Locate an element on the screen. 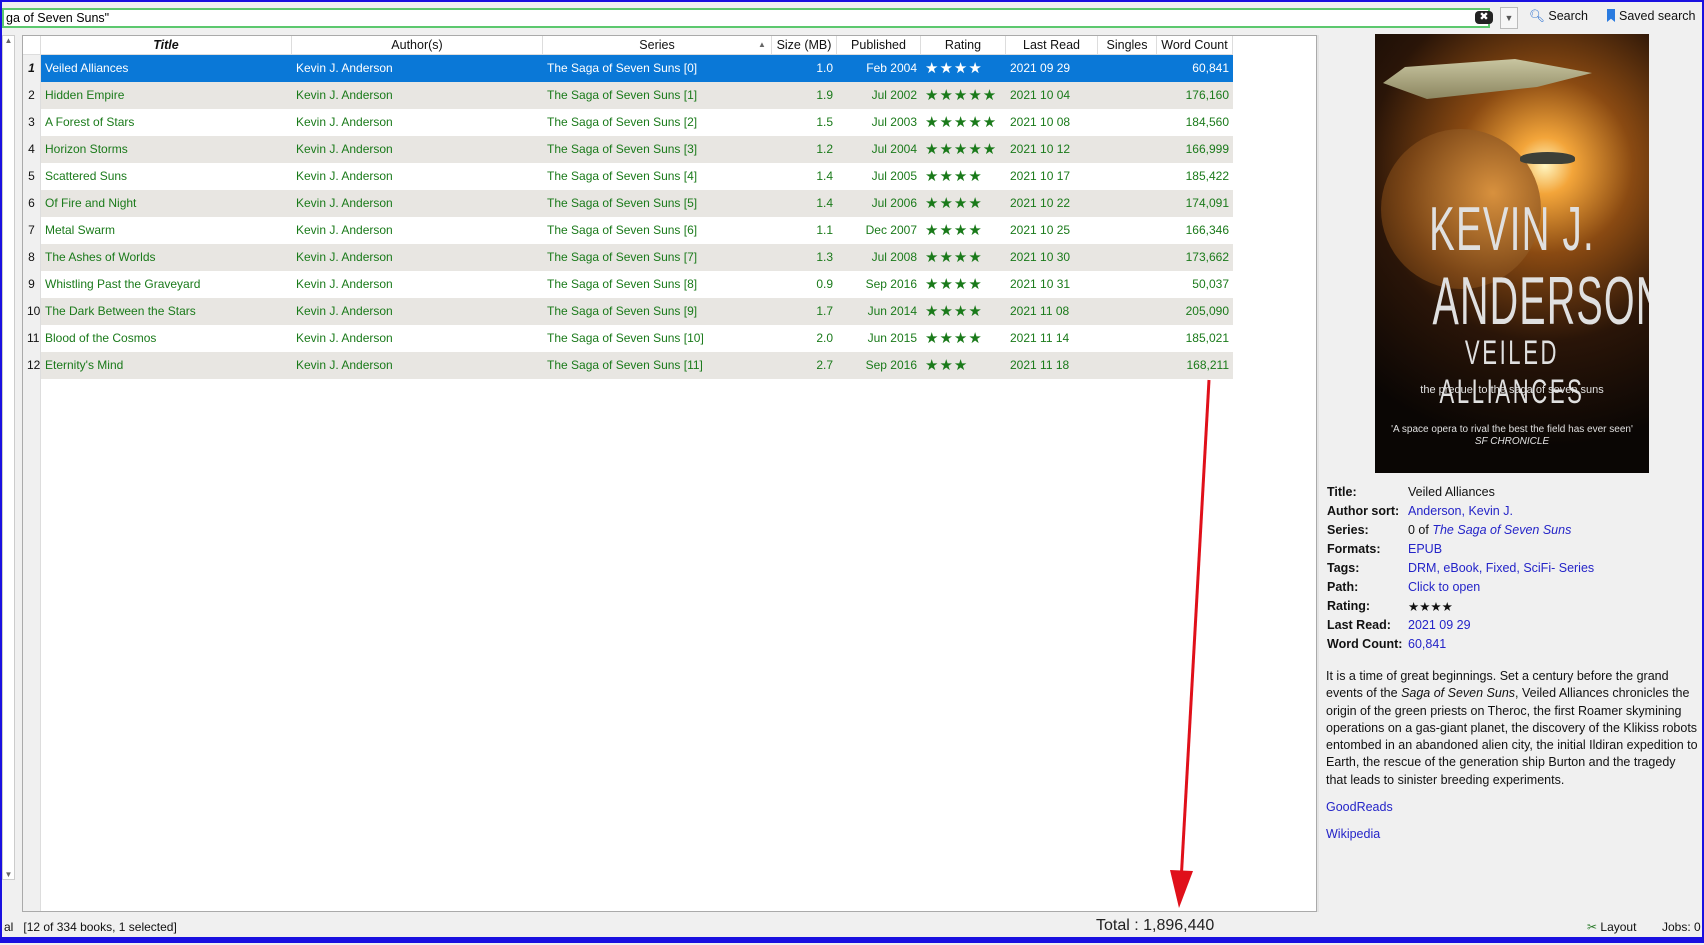 The width and height of the screenshot is (1704, 945). status-bar-books: al [12 of 334 books, 1 selected] is located at coordinates (90, 927).